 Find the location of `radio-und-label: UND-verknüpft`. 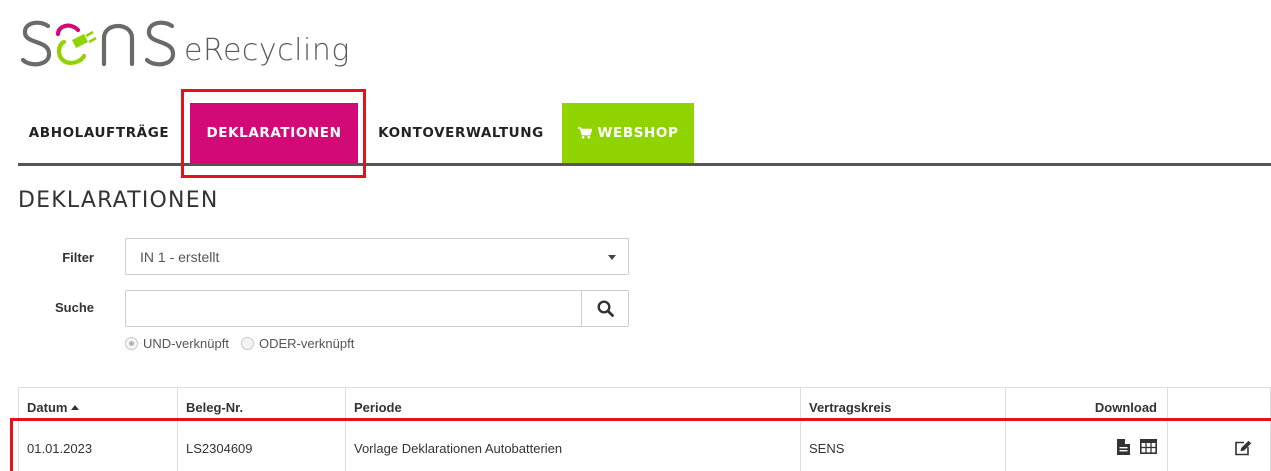

radio-und-label: UND-verknüpft is located at coordinates (186, 343).